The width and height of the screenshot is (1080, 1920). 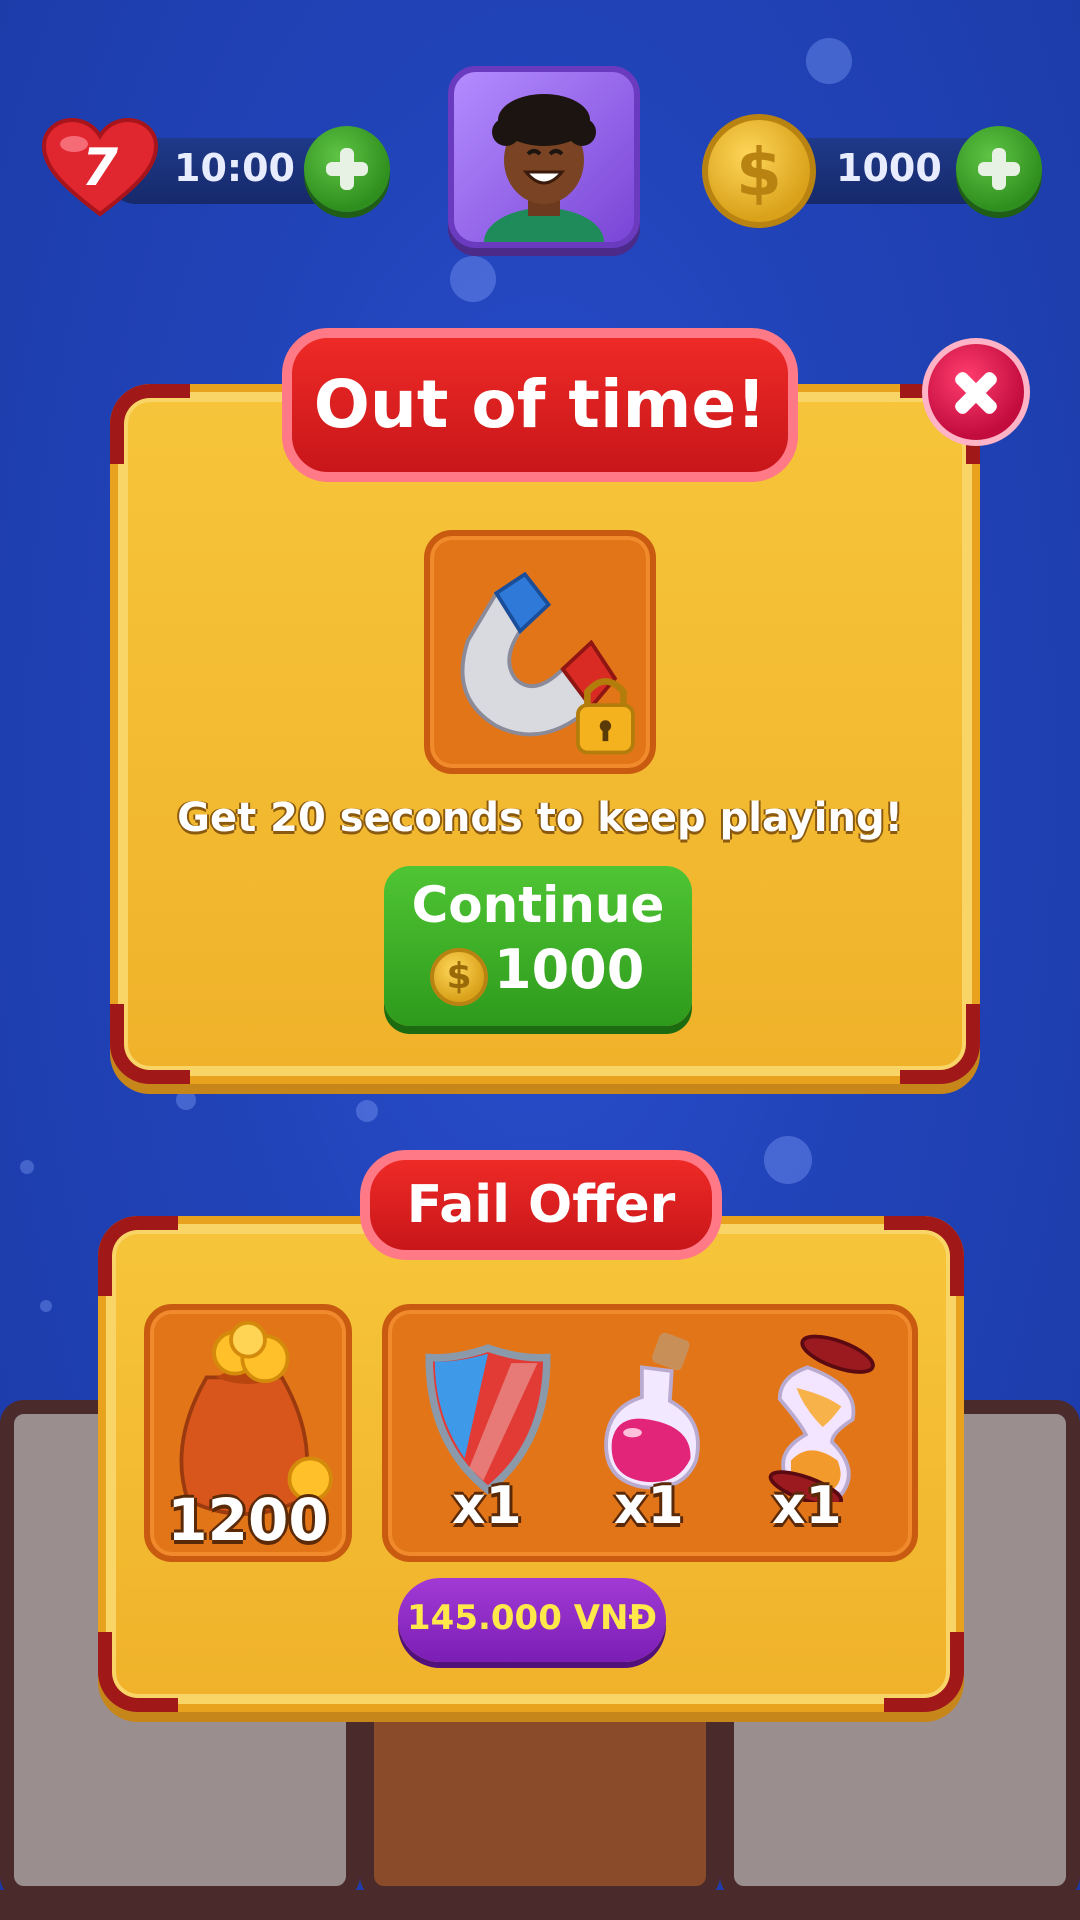 What do you see at coordinates (248, 1433) in the screenshot?
I see `coin-bag-box: 1200` at bounding box center [248, 1433].